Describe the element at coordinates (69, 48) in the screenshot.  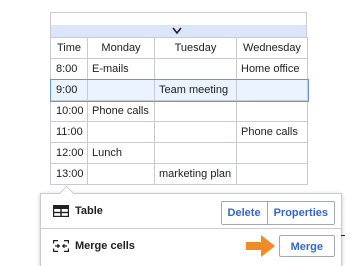
I see `header-cell-time: Time` at that location.